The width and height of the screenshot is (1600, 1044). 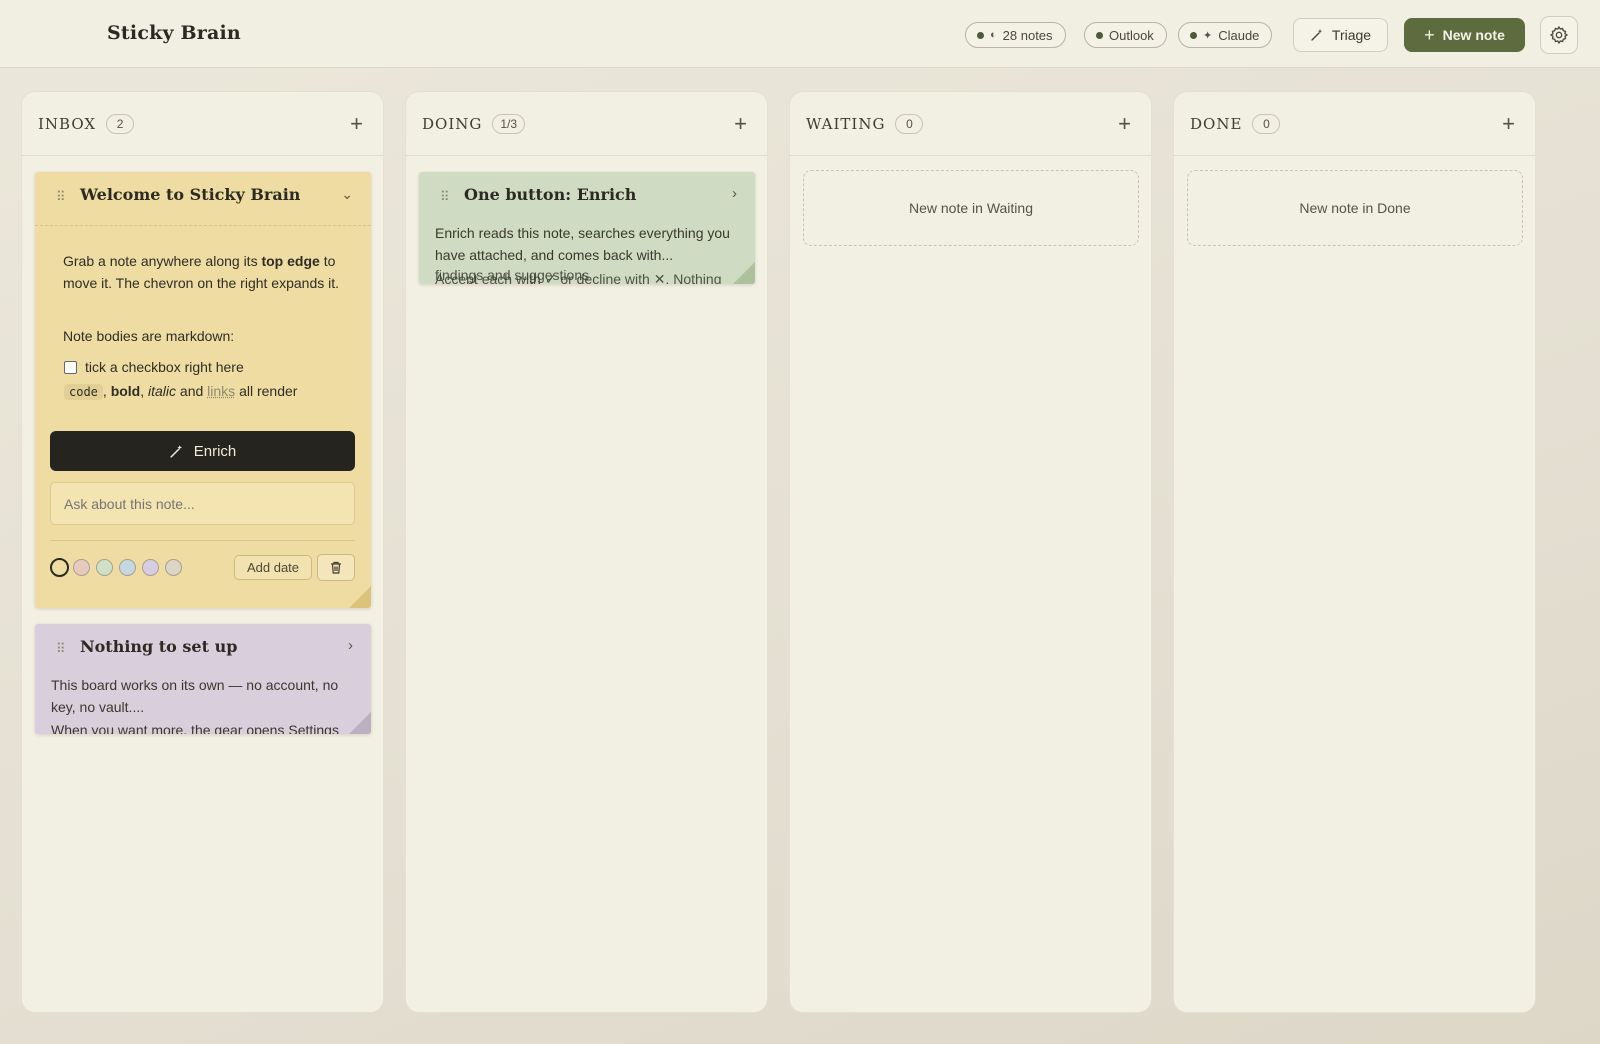 I want to click on notes-count-pill: ◐ 28 notes, so click(x=1015, y=35).